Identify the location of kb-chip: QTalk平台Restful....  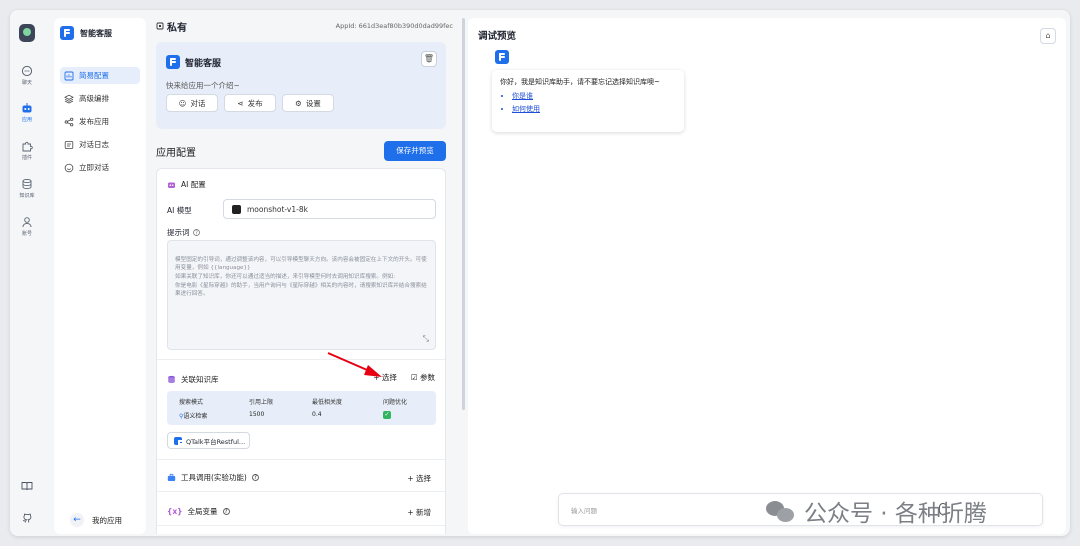
(208, 440).